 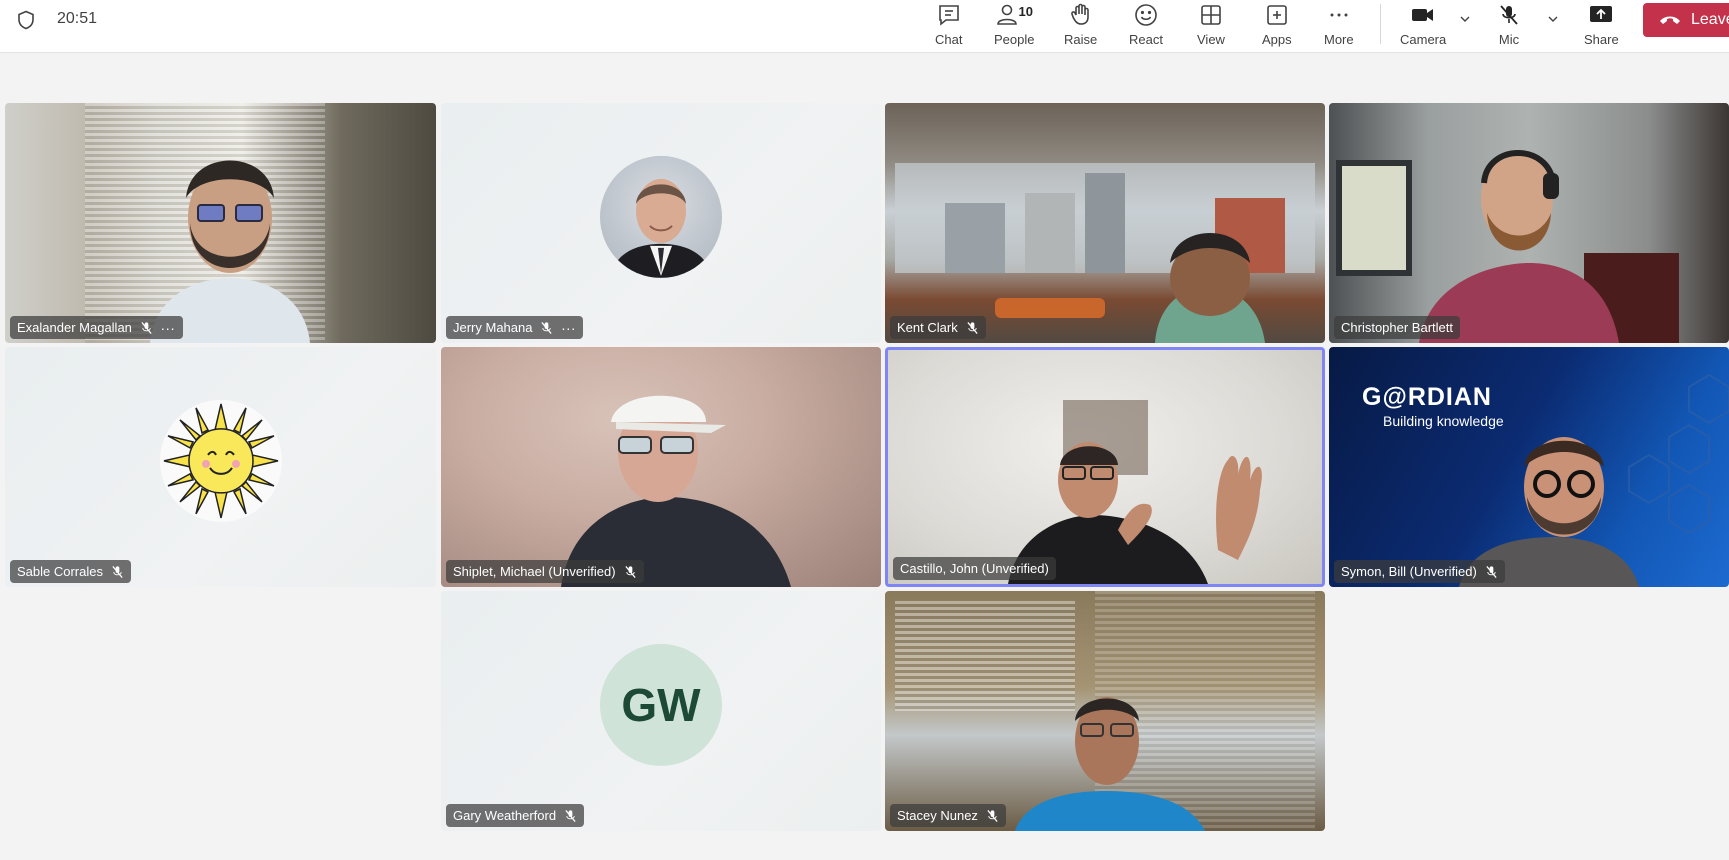 I want to click on participant-tile-sable-corrales: Sable Corrales, so click(x=220, y=467).